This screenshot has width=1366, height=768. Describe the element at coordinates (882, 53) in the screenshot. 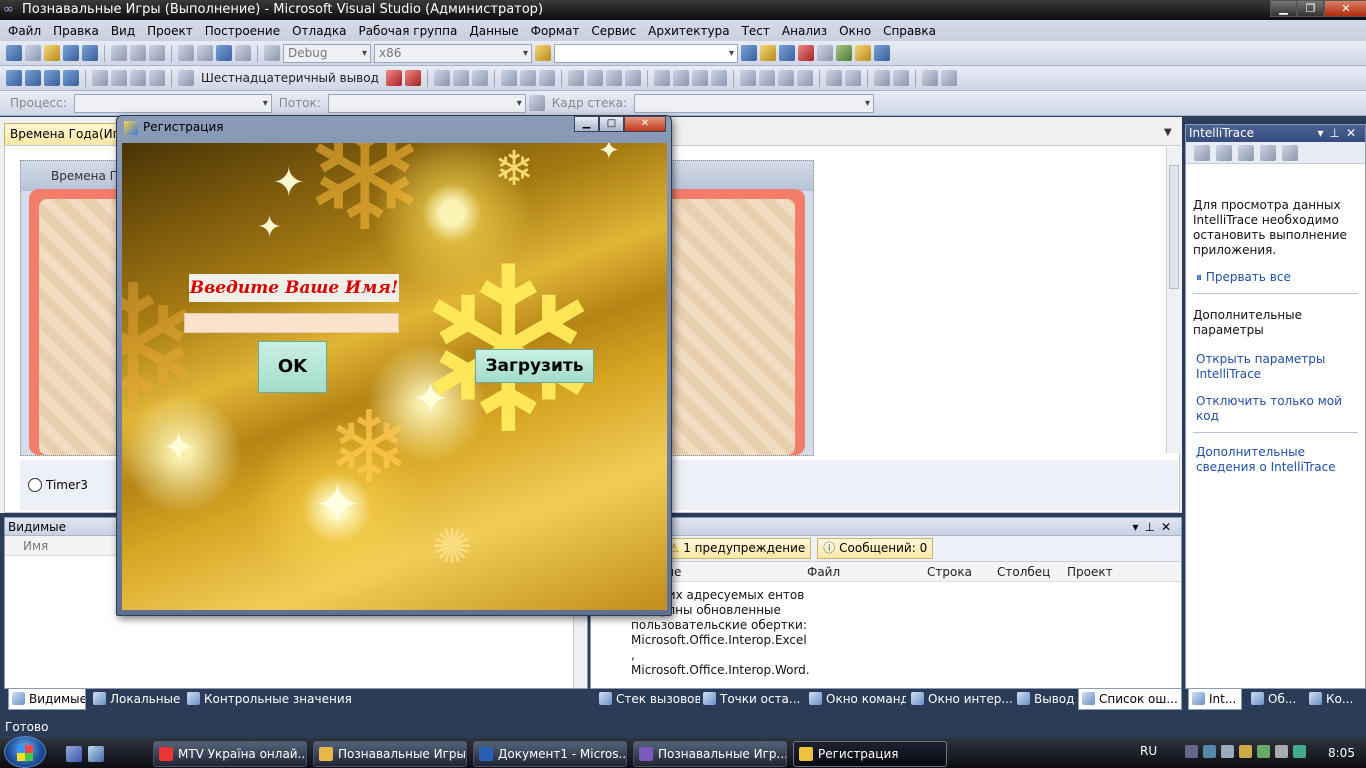

I see `command-window-icon` at that location.